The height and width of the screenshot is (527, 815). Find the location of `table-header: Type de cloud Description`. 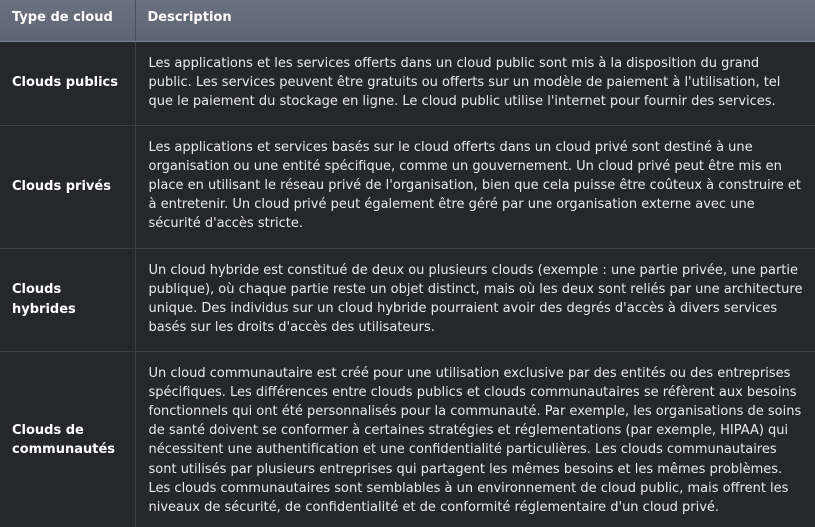

table-header: Type de cloud Description is located at coordinates (407, 21).